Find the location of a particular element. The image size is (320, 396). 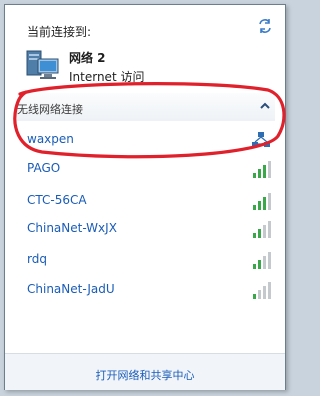

network-item-chinanet-wxjx: ChinaNet-WxJX is located at coordinates (146, 230).